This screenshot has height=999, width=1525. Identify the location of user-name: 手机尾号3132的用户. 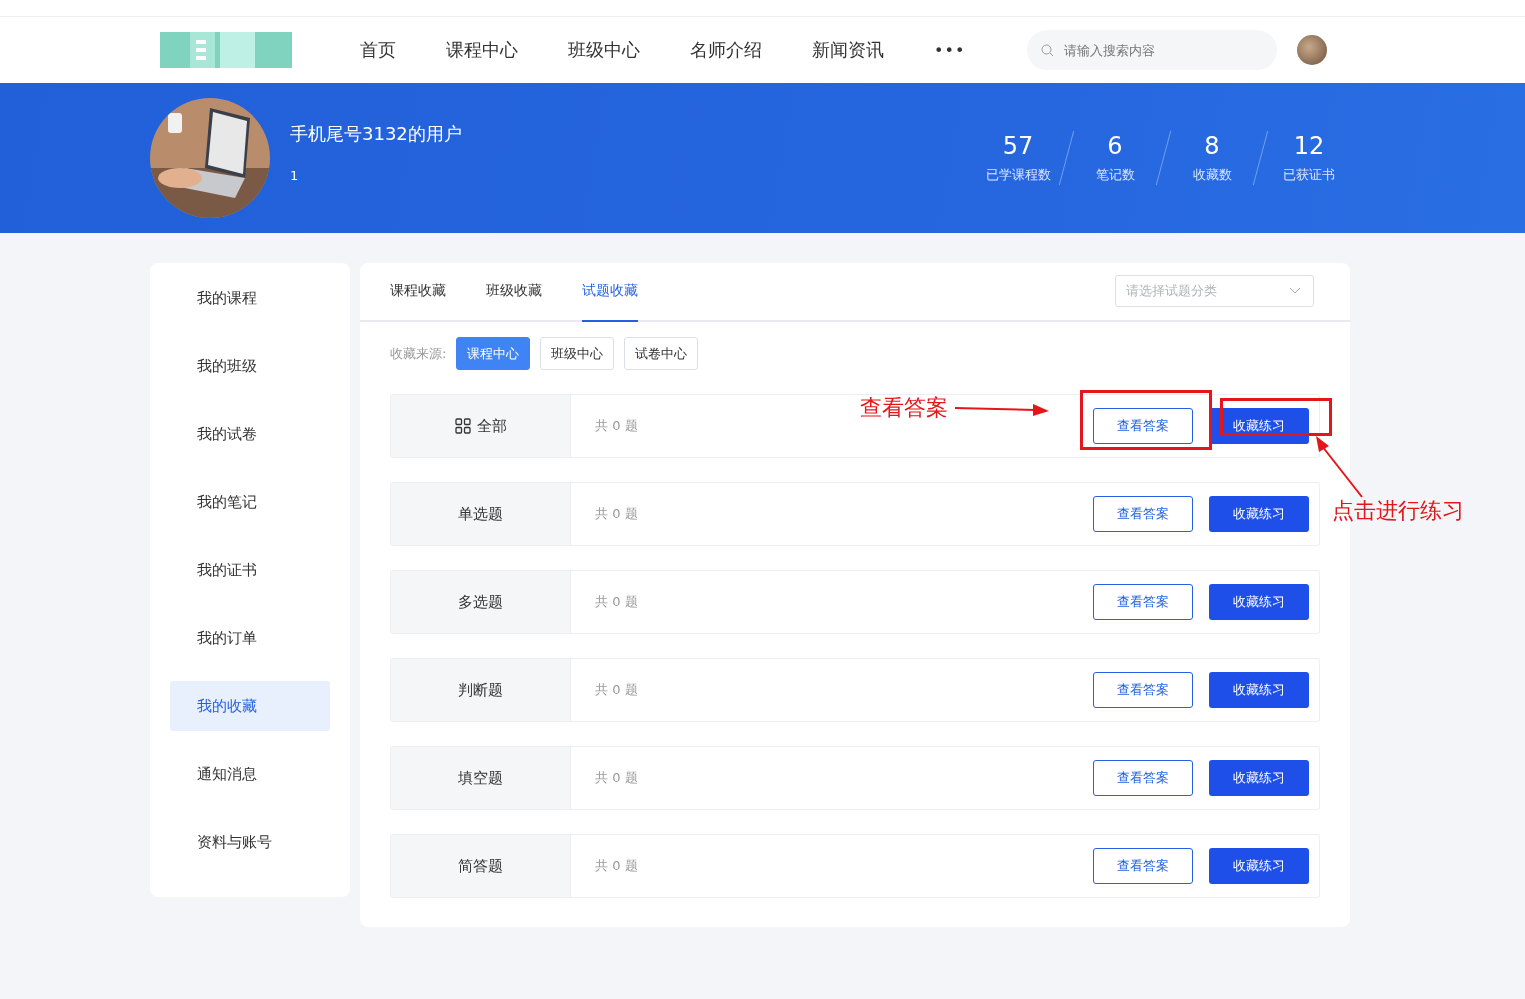
(376, 133).